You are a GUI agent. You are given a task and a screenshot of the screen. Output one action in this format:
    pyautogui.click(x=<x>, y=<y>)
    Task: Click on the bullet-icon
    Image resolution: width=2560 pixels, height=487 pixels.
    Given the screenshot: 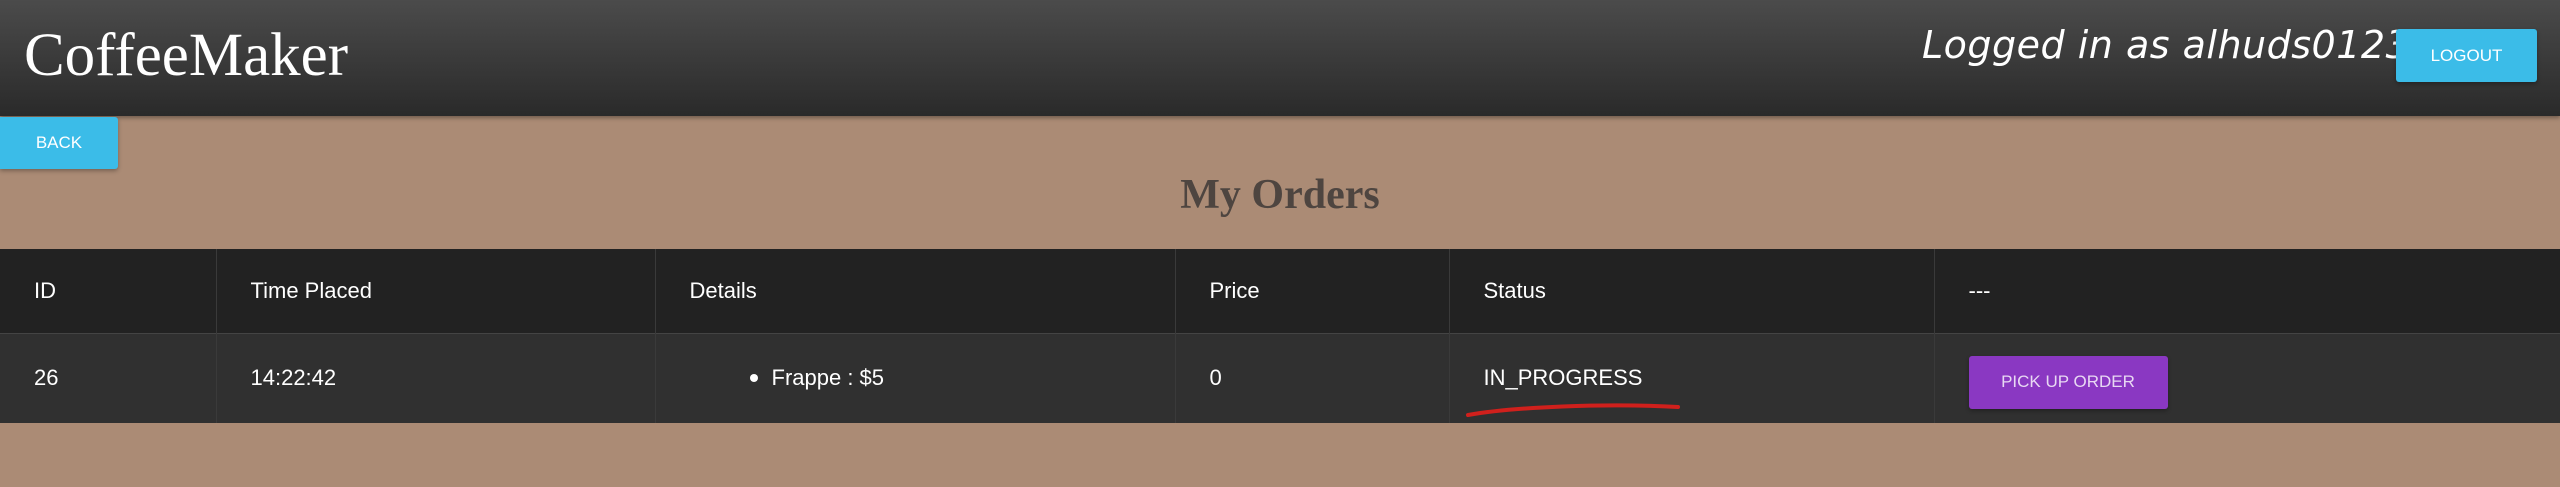 What is the action you would take?
    pyautogui.click(x=753, y=378)
    